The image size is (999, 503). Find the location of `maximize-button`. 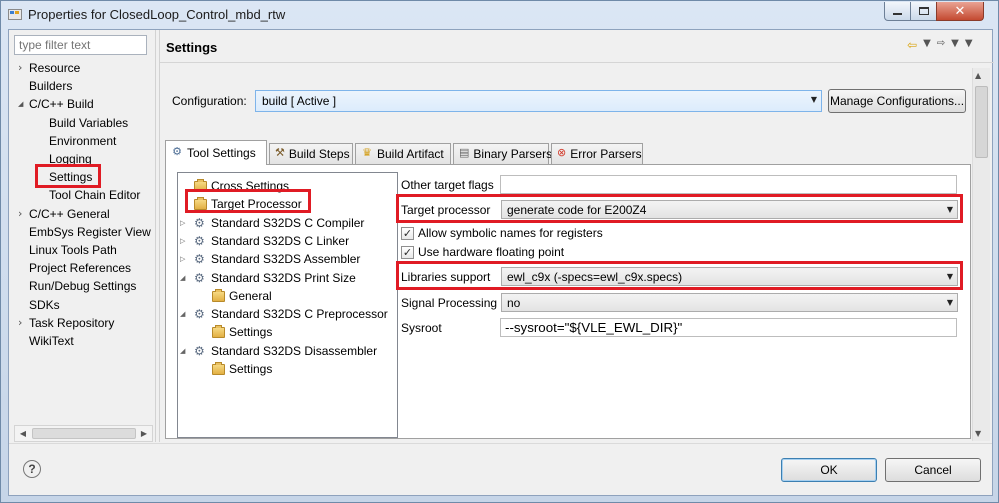

maximize-button is located at coordinates (923, 11).